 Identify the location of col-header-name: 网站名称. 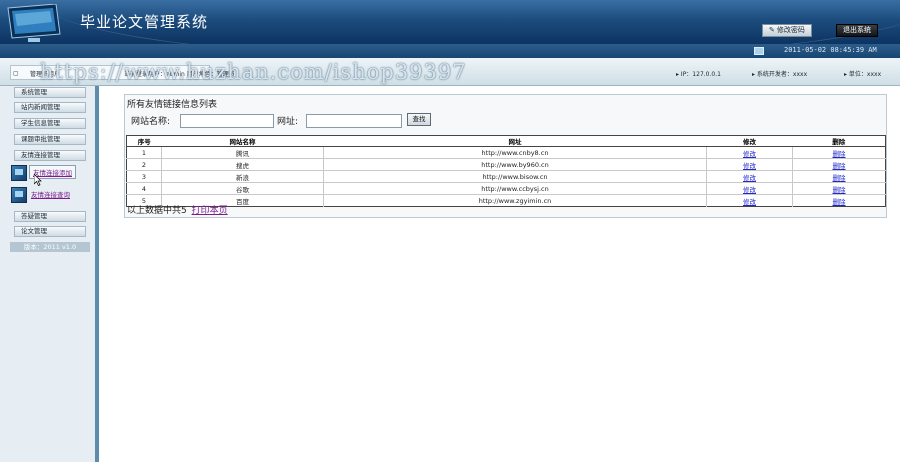
(242, 141).